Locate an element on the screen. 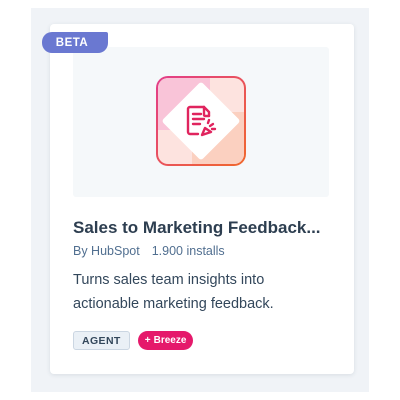 The image size is (400, 400). beta-badge-label: BETA is located at coordinates (72, 42).